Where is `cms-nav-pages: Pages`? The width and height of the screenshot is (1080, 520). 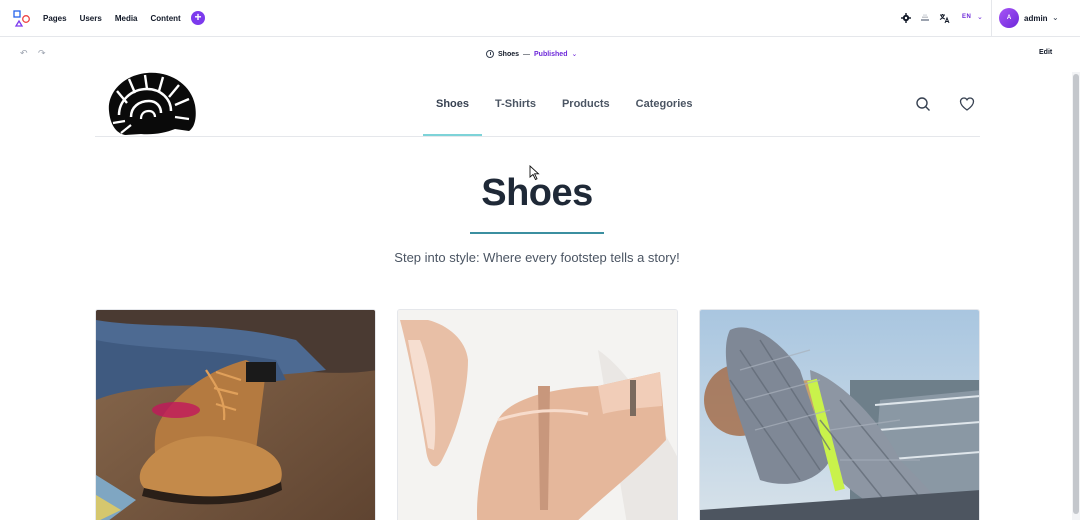
cms-nav-pages: Pages is located at coordinates (55, 18).